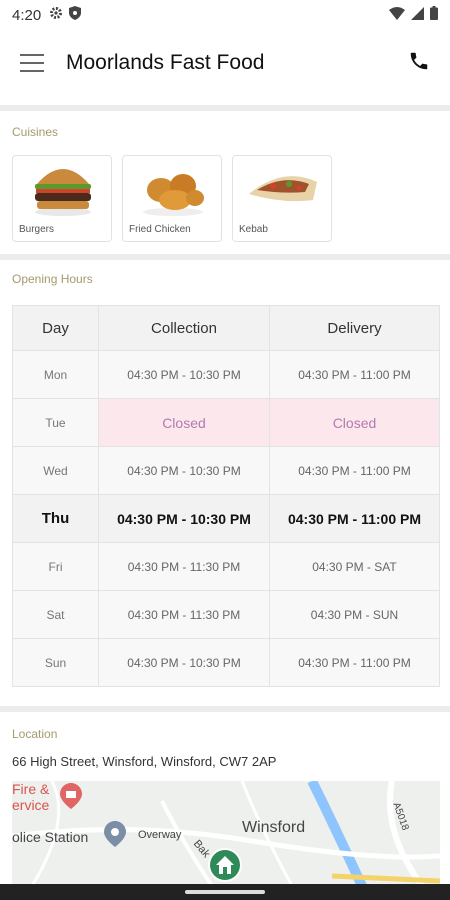  I want to click on location-label: Location, so click(35, 734).